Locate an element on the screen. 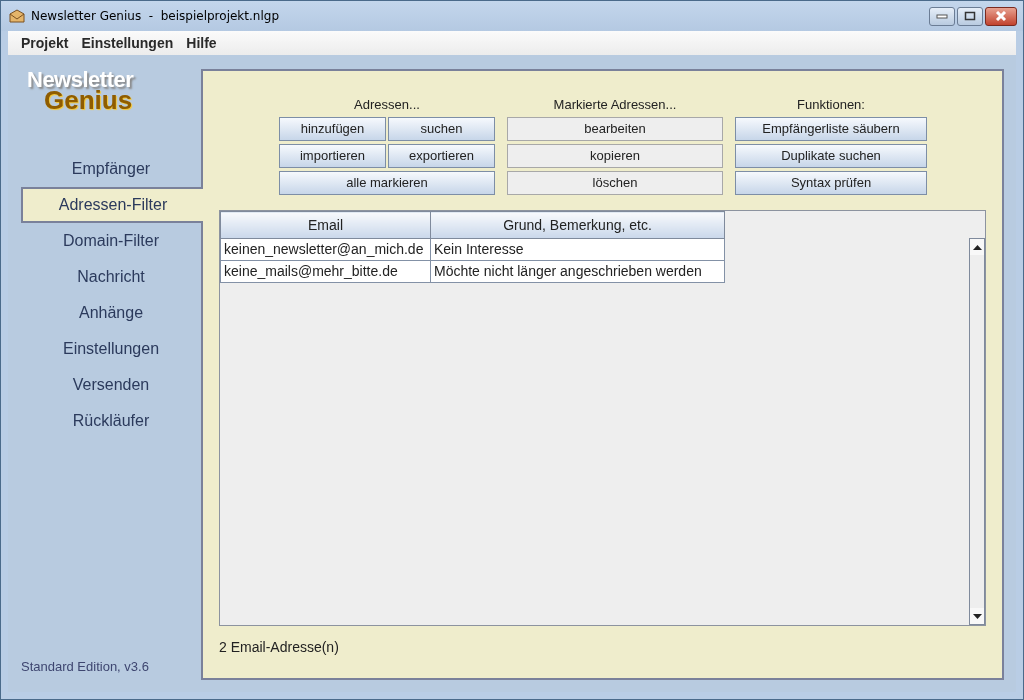 This screenshot has height=700, width=1024. table-cell: keinen_newsletter@an_mich.de is located at coordinates (325, 249).